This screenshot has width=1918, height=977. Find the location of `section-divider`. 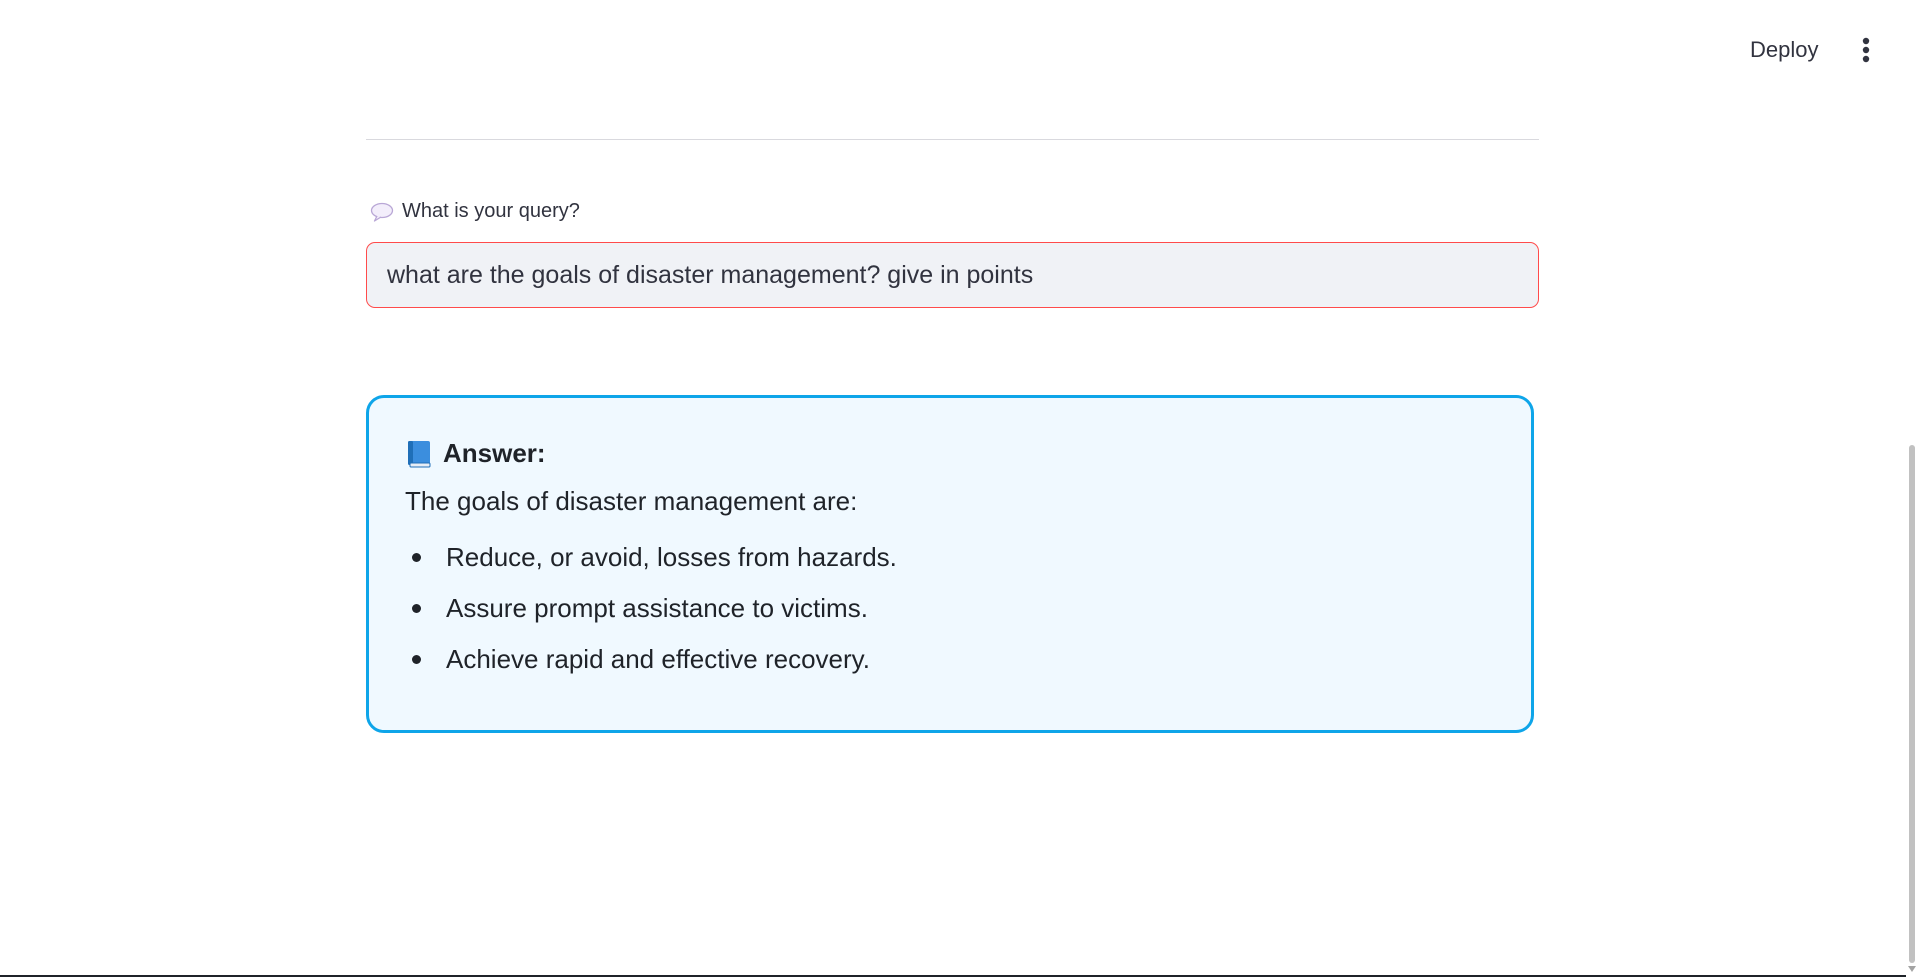

section-divider is located at coordinates (952, 139).